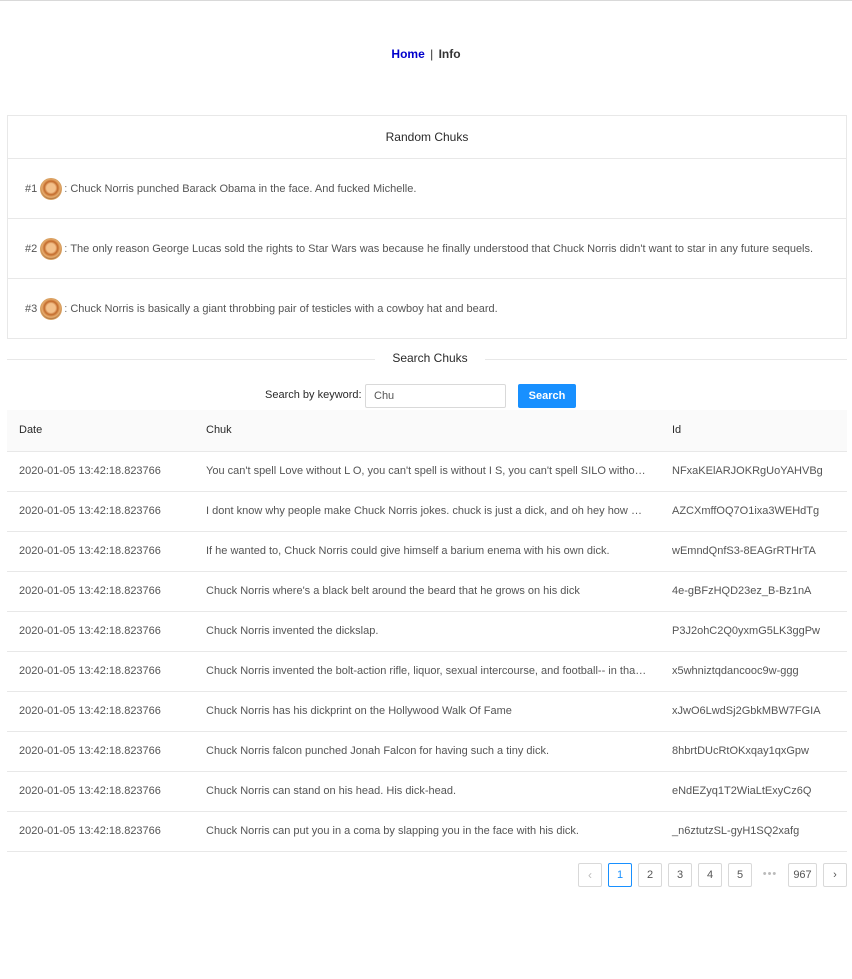 Image resolution: width=852 pixels, height=979 pixels. Describe the element at coordinates (753, 711) in the screenshot. I see `cell-id: xJwO6LwdSj2GbkMBW7FGIA` at that location.